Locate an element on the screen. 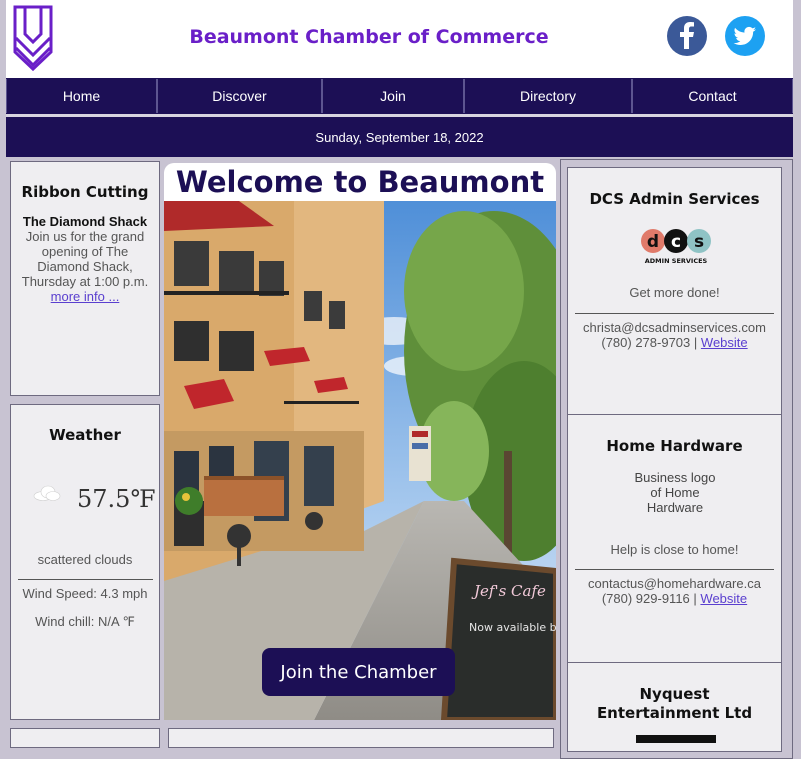  main-nav: Home Discover Join Directory Contact is located at coordinates (399, 96).